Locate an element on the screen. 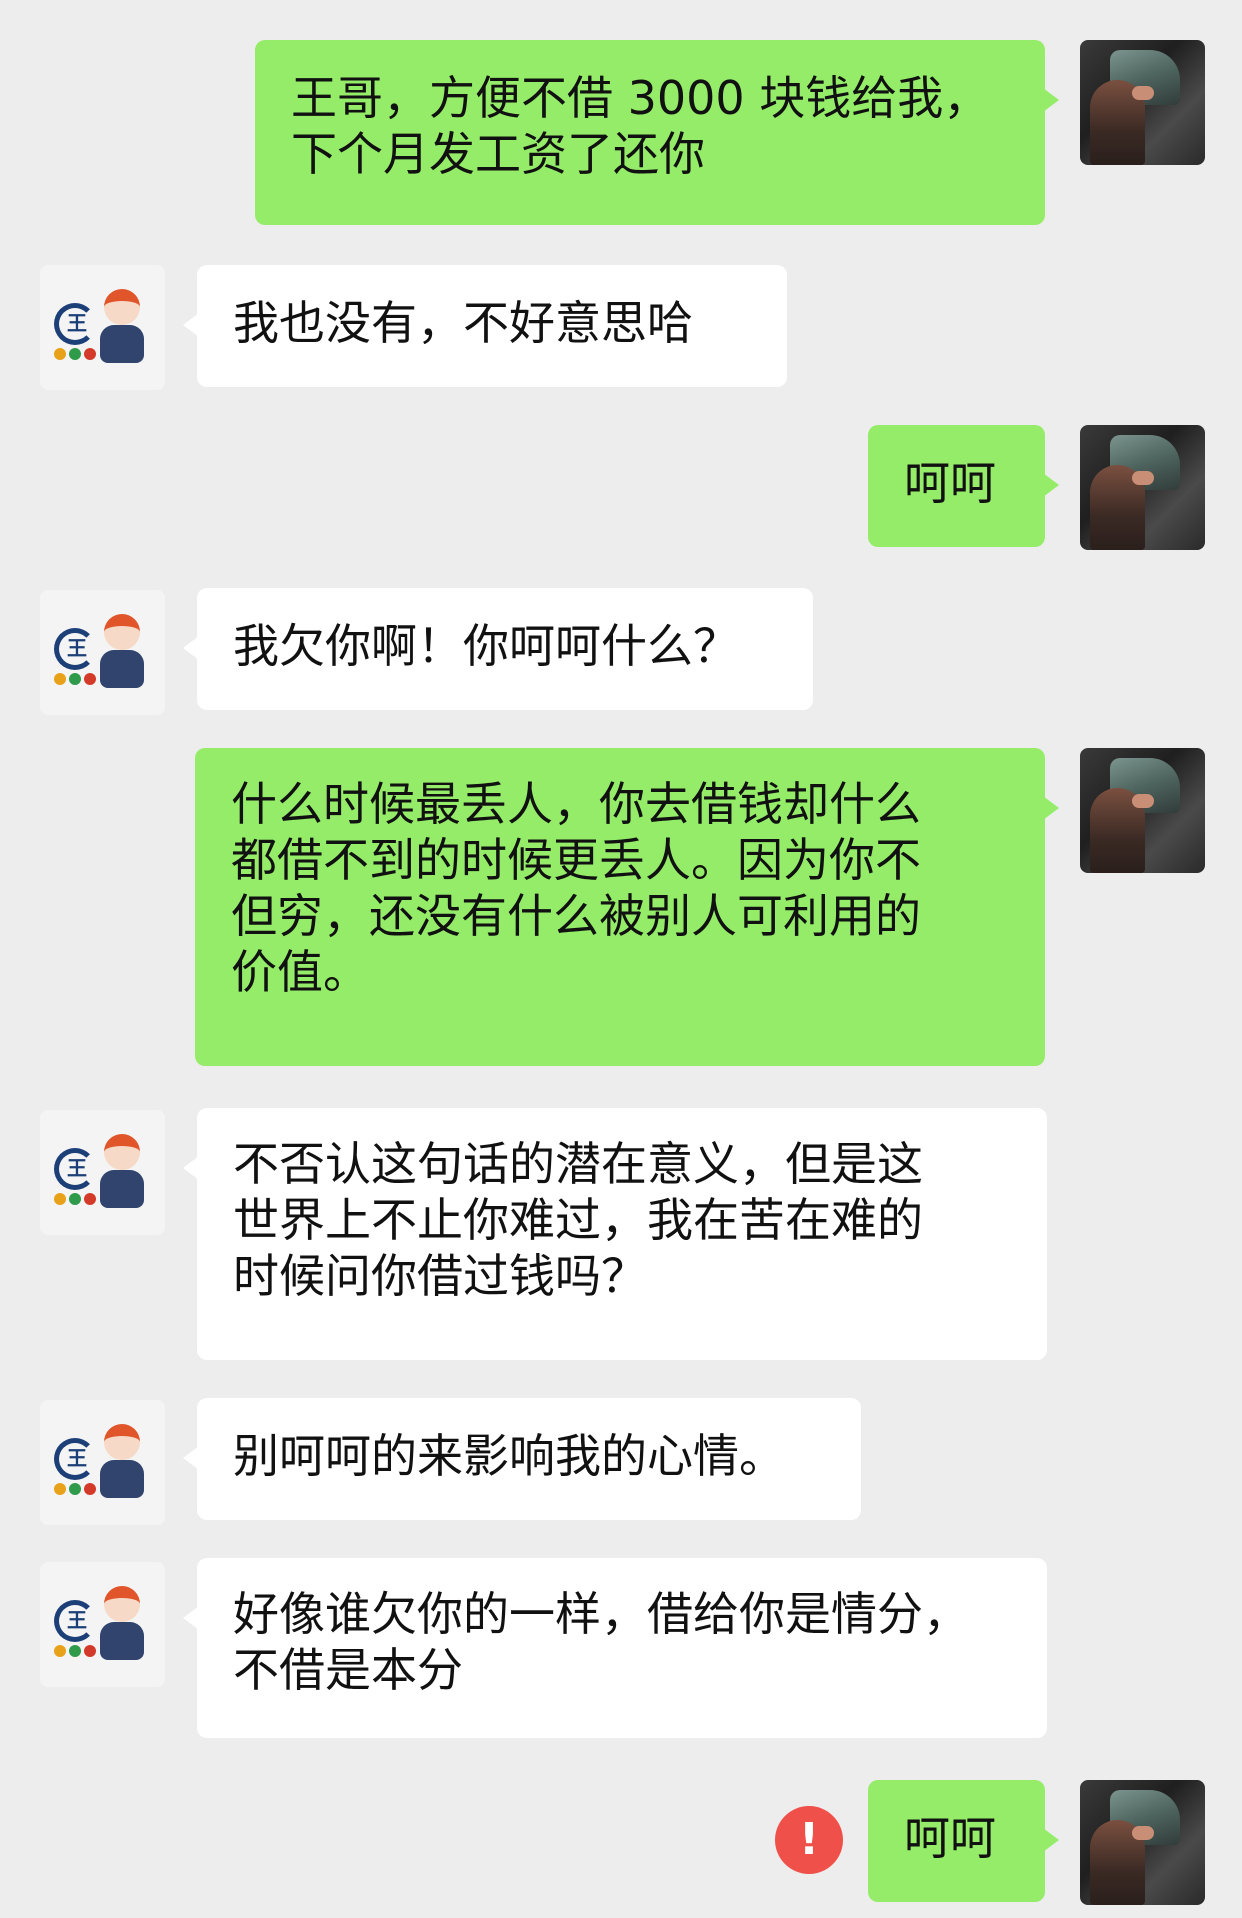 The width and height of the screenshot is (1242, 1918). message-bubble-contact: 我欠你啊！你呵呵什么？ is located at coordinates (498, 649).